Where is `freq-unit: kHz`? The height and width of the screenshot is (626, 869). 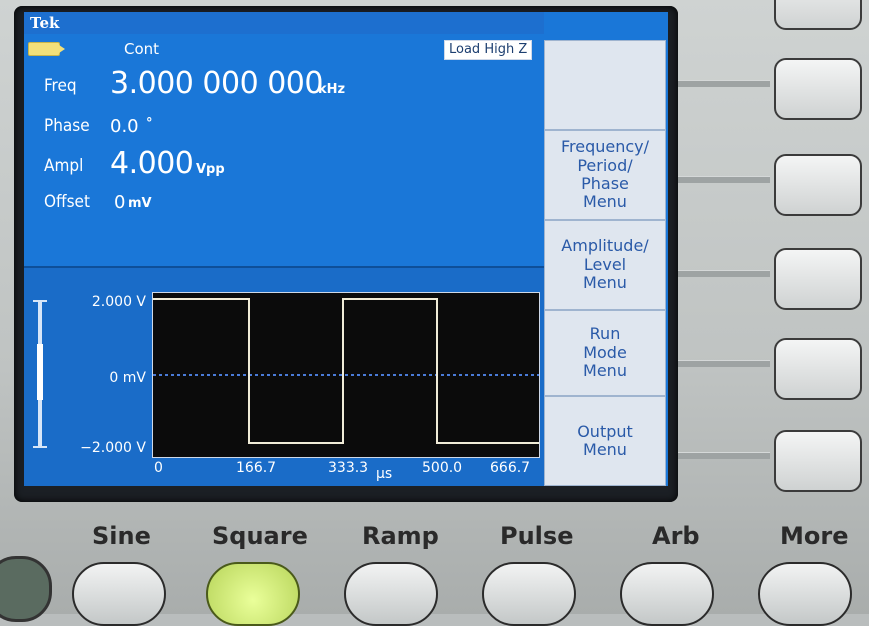 freq-unit: kHz is located at coordinates (332, 89).